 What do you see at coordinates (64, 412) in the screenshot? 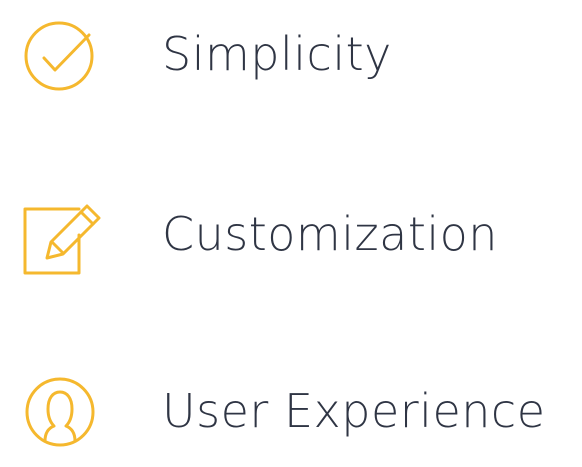
I see `user-circle-icon` at bounding box center [64, 412].